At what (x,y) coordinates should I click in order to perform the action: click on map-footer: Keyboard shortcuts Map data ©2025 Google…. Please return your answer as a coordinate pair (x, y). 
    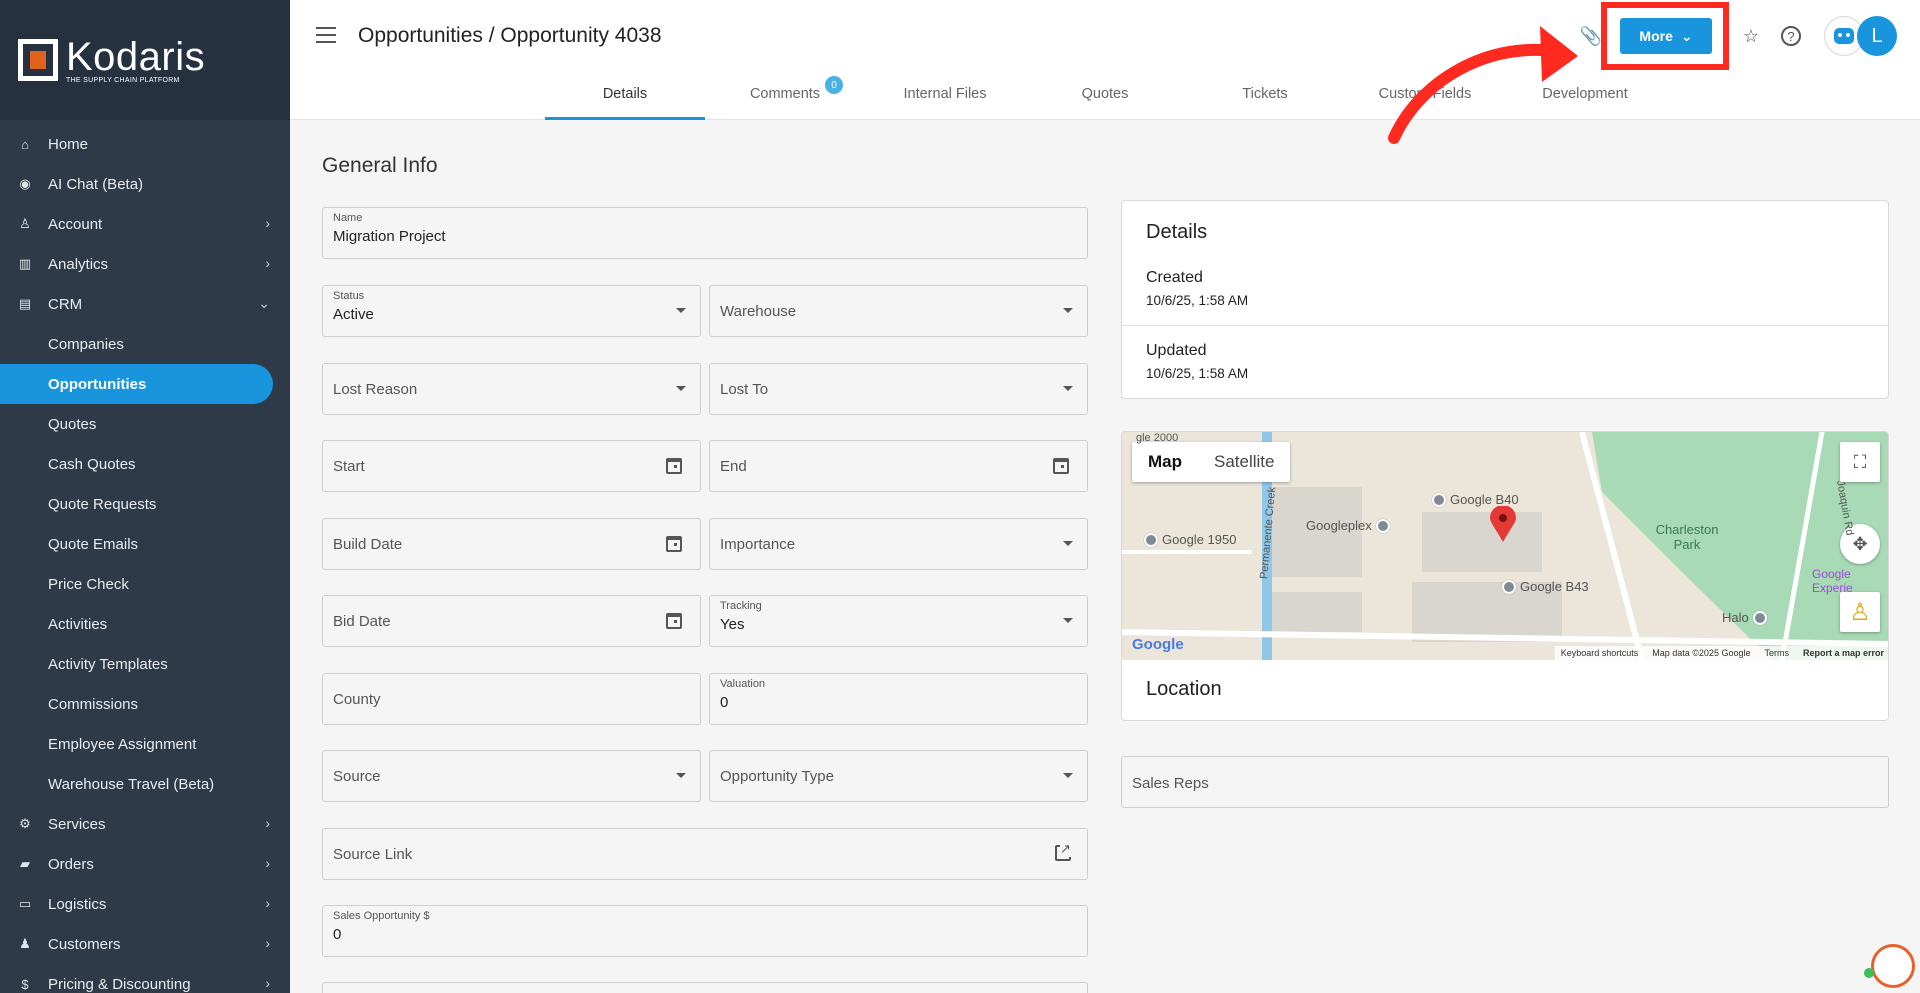
    Looking at the image, I should click on (1721, 653).